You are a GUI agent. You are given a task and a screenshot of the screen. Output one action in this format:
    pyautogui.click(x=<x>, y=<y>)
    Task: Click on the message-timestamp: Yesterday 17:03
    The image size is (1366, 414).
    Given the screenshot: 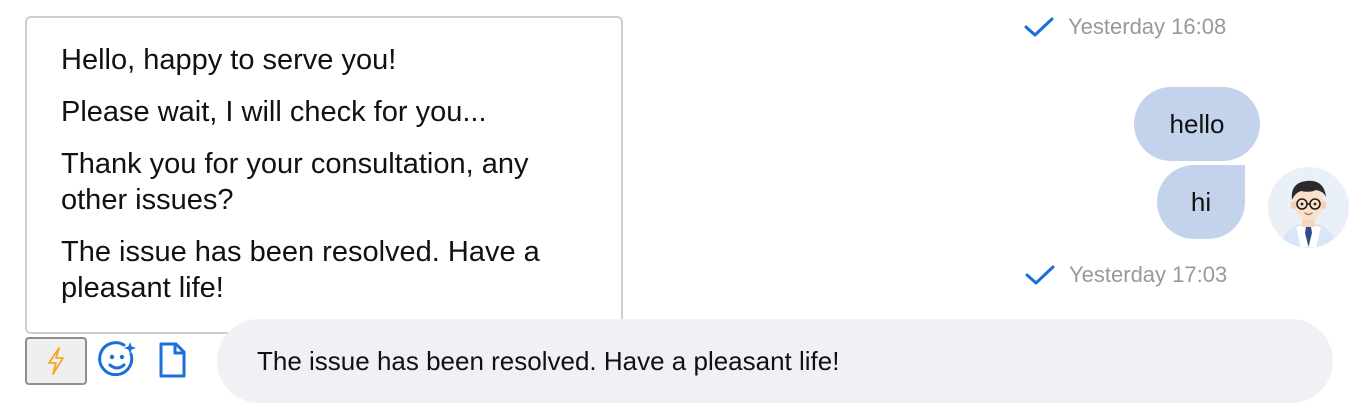 What is the action you would take?
    pyautogui.click(x=1126, y=275)
    